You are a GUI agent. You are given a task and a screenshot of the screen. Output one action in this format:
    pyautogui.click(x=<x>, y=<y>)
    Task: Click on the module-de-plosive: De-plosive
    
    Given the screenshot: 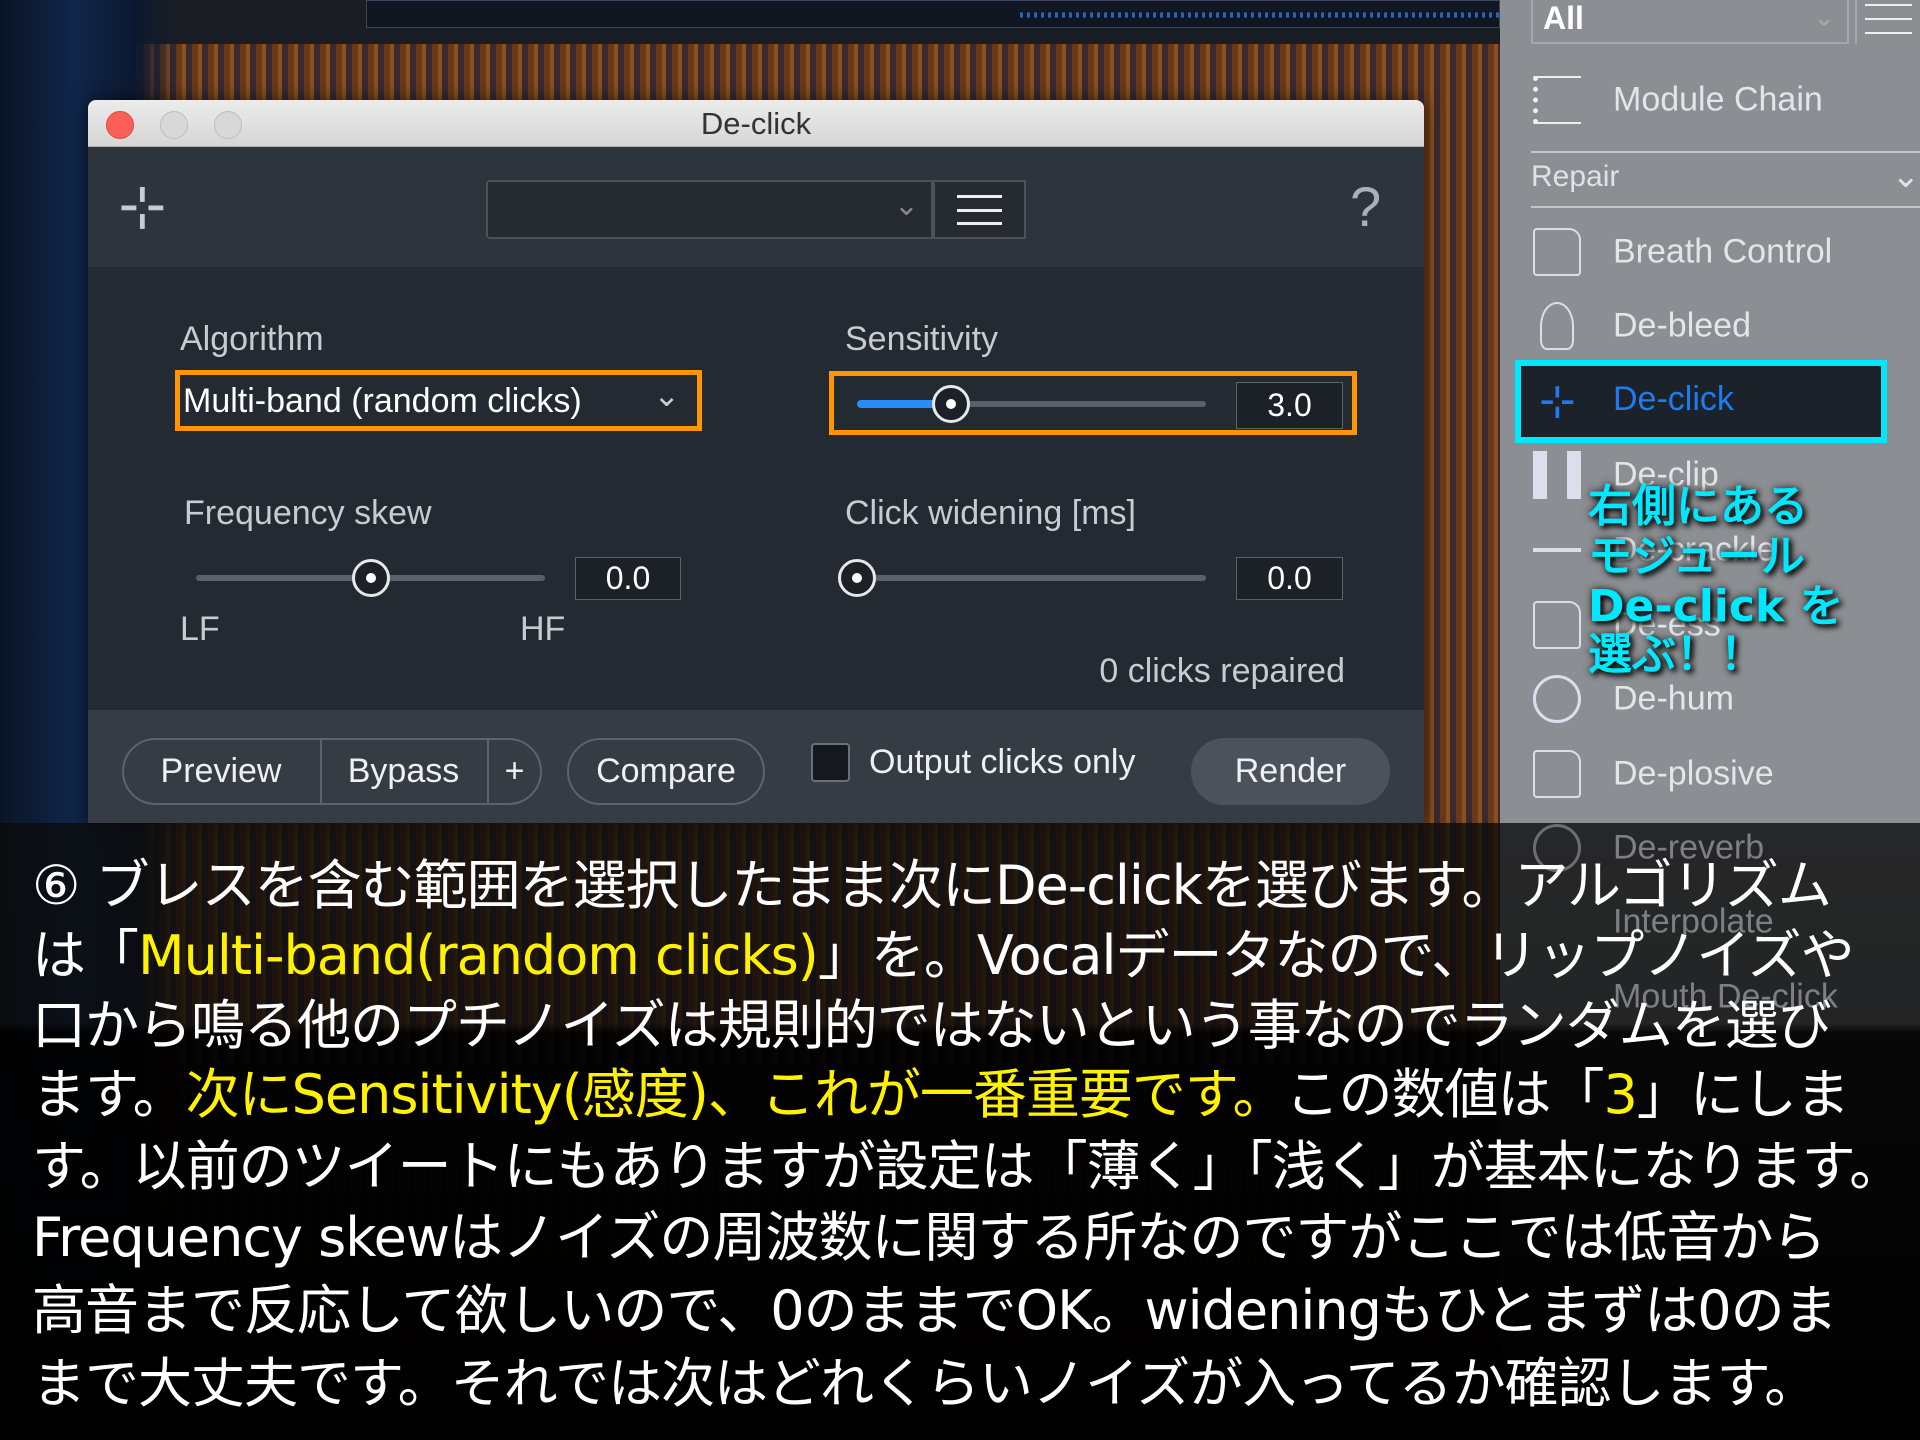 What is the action you would take?
    pyautogui.click(x=1693, y=774)
    